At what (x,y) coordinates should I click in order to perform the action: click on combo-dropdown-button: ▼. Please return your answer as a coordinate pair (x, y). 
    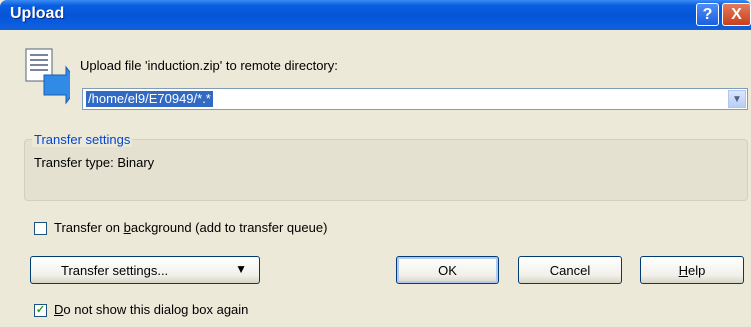
    Looking at the image, I should click on (737, 99).